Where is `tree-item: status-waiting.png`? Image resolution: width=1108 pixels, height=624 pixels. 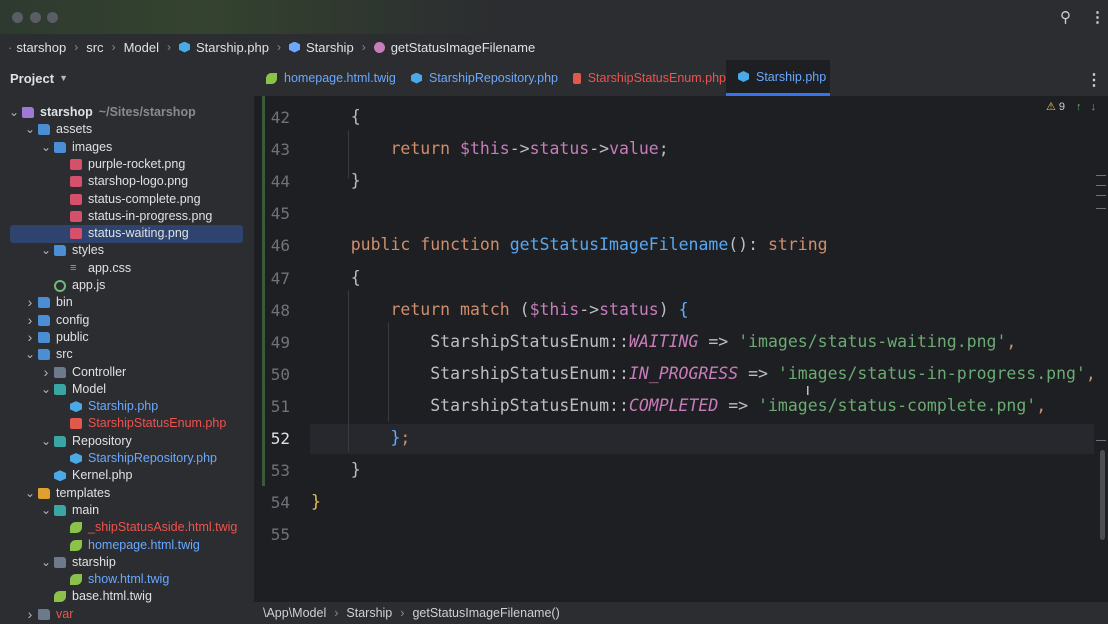 tree-item: status-waiting.png is located at coordinates (127, 234).